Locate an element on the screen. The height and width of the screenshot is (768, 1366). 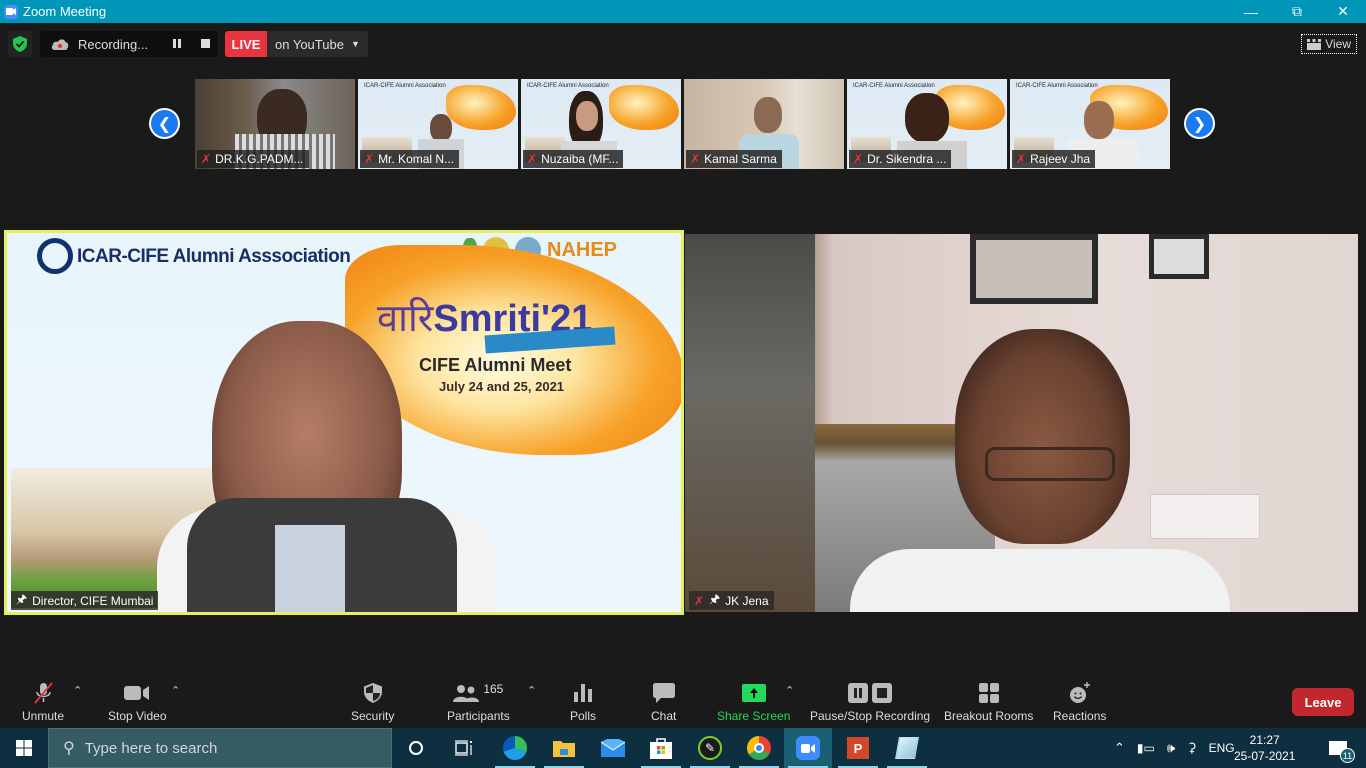
taskbar-app-powerpoint: P is located at coordinates (858, 748).